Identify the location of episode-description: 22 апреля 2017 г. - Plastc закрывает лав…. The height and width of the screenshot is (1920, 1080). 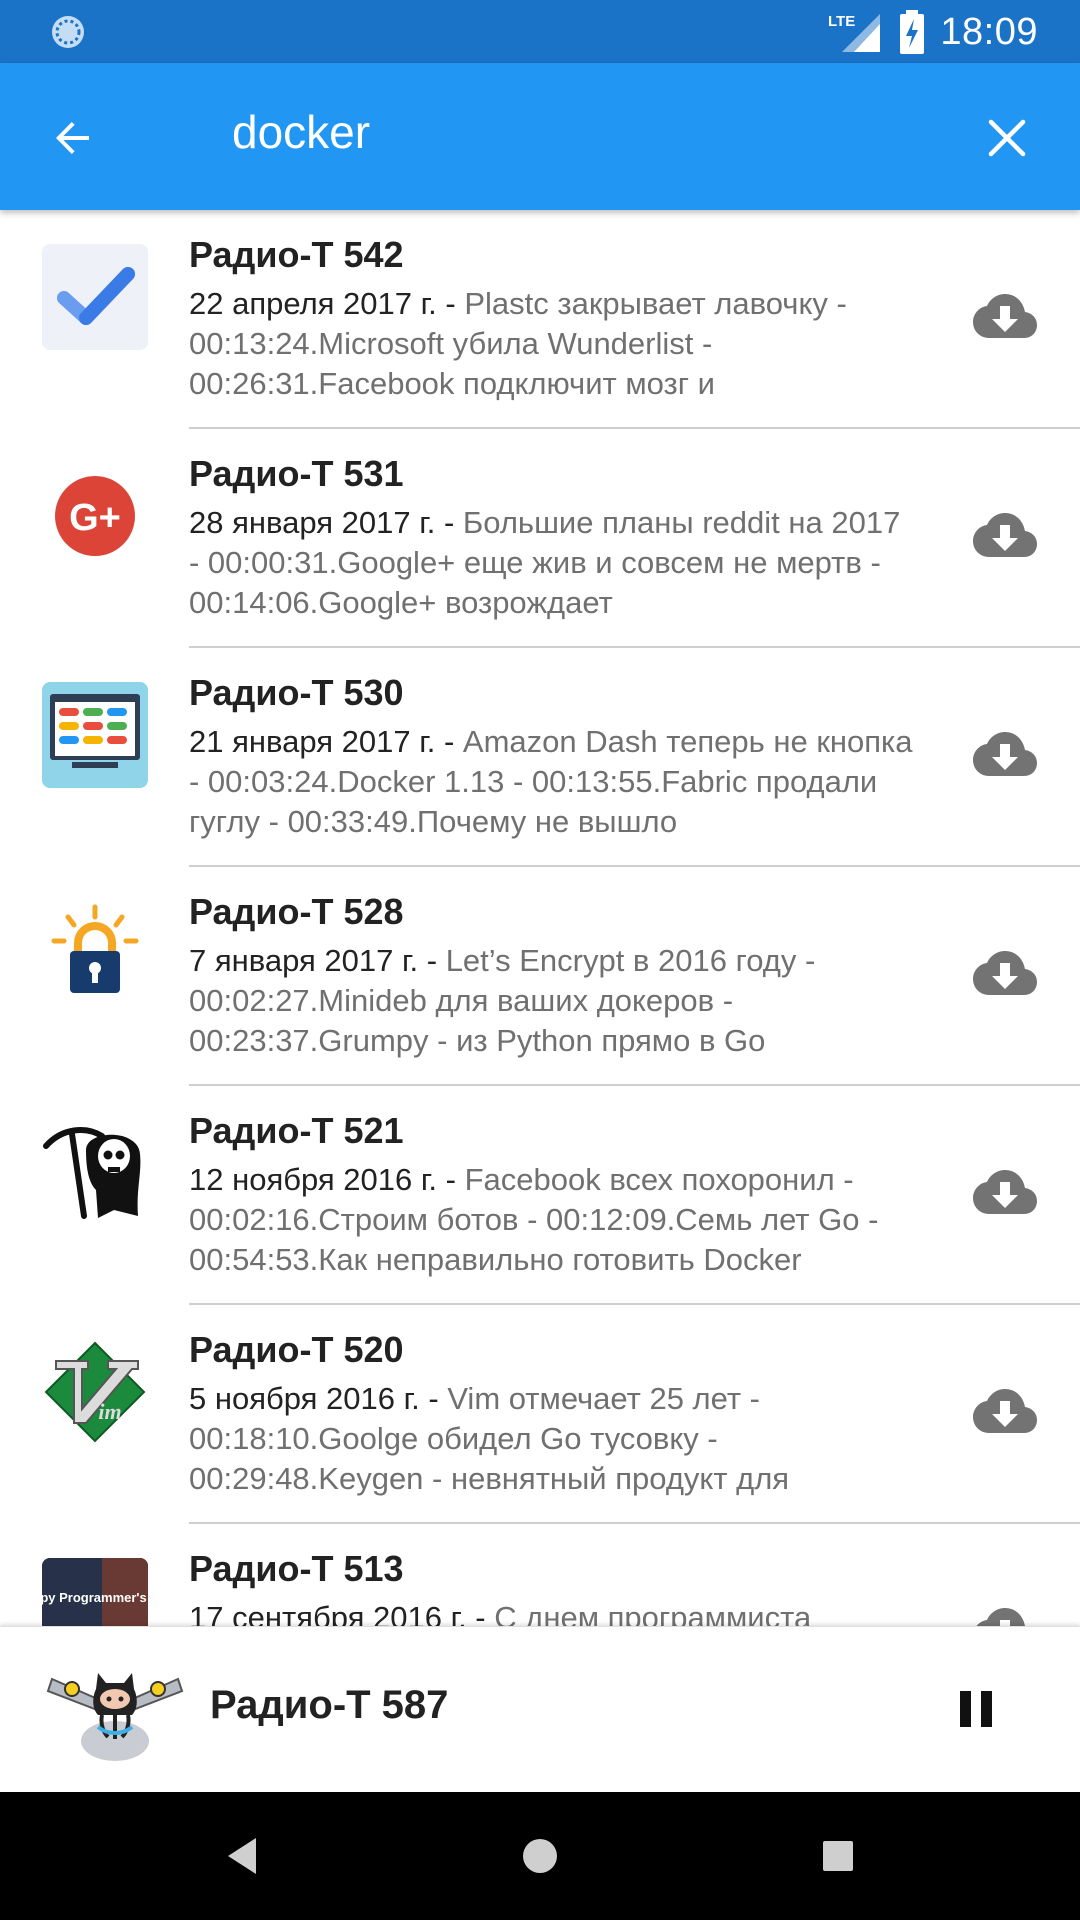
(554, 344).